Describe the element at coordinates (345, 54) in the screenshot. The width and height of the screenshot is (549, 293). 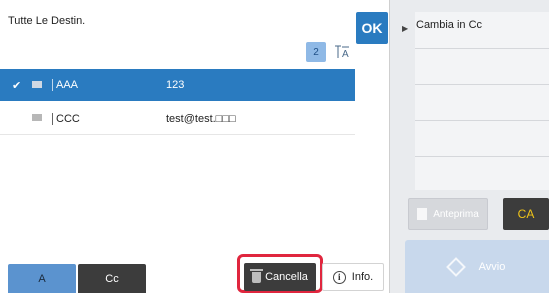
I see `svg-text: A` at that location.